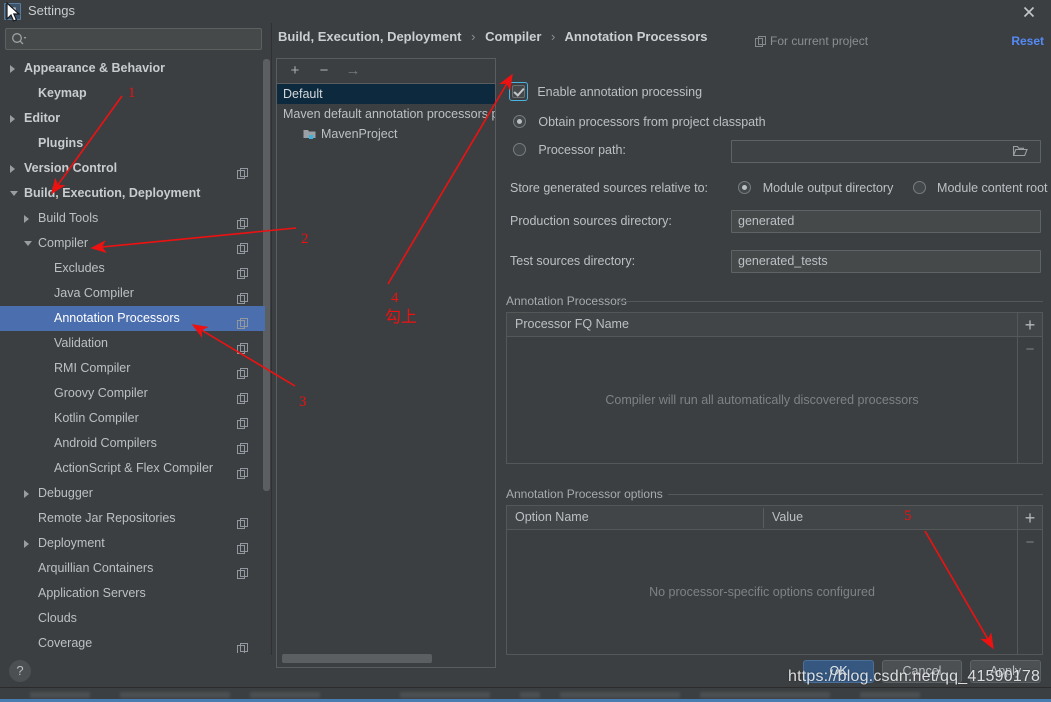  I want to click on add-processor-button: +, so click(1030, 325).